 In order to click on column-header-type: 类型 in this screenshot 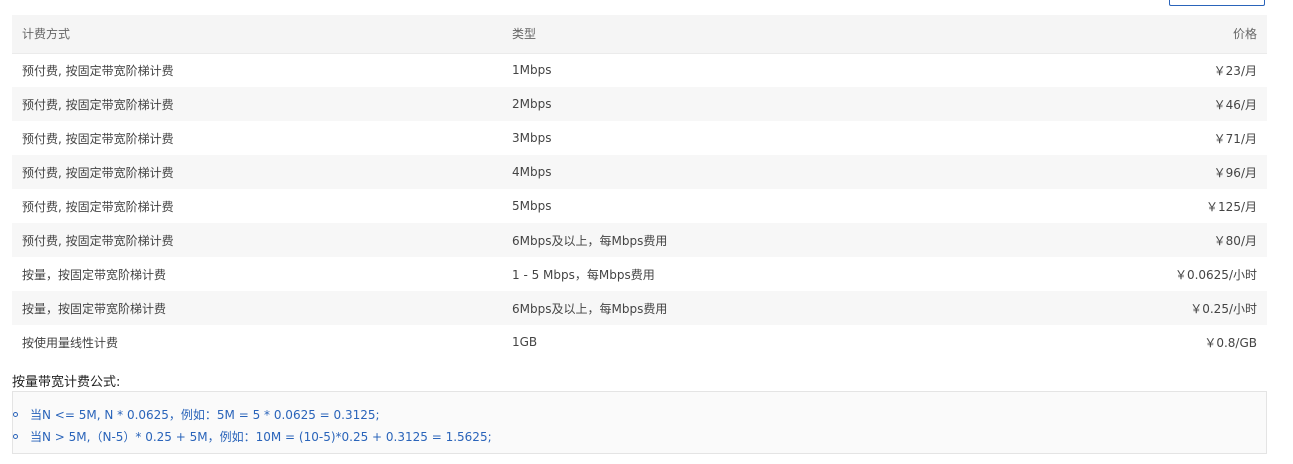, I will do `click(782, 34)`.